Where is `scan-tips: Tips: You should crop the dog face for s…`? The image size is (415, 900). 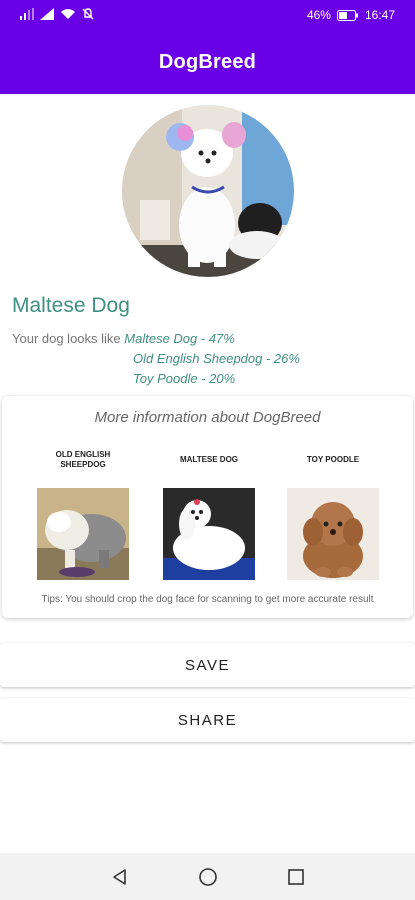
scan-tips: Tips: You should crop the dog face for s… is located at coordinates (207, 599).